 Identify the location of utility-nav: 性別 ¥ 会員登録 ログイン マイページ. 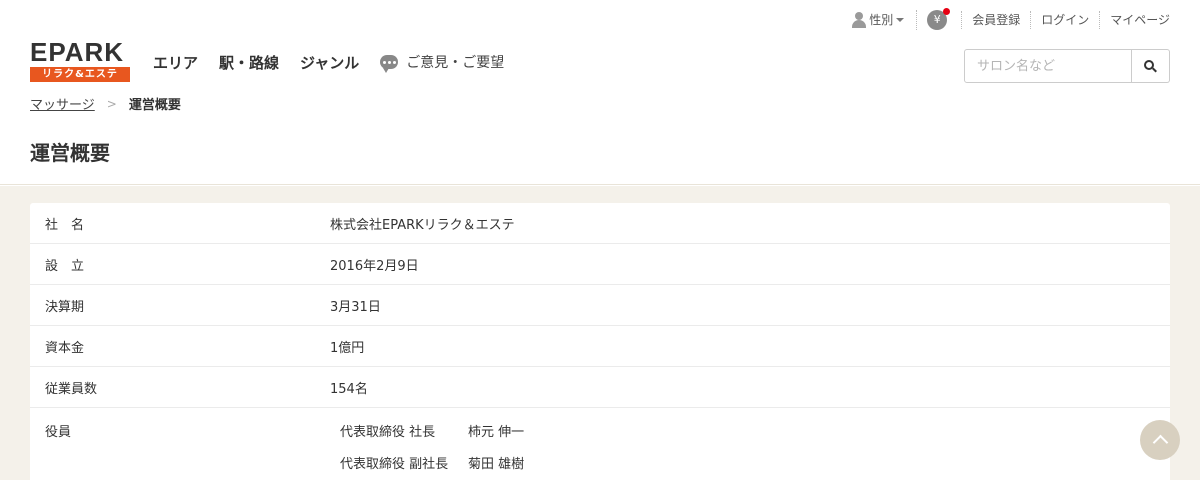
(1006, 19).